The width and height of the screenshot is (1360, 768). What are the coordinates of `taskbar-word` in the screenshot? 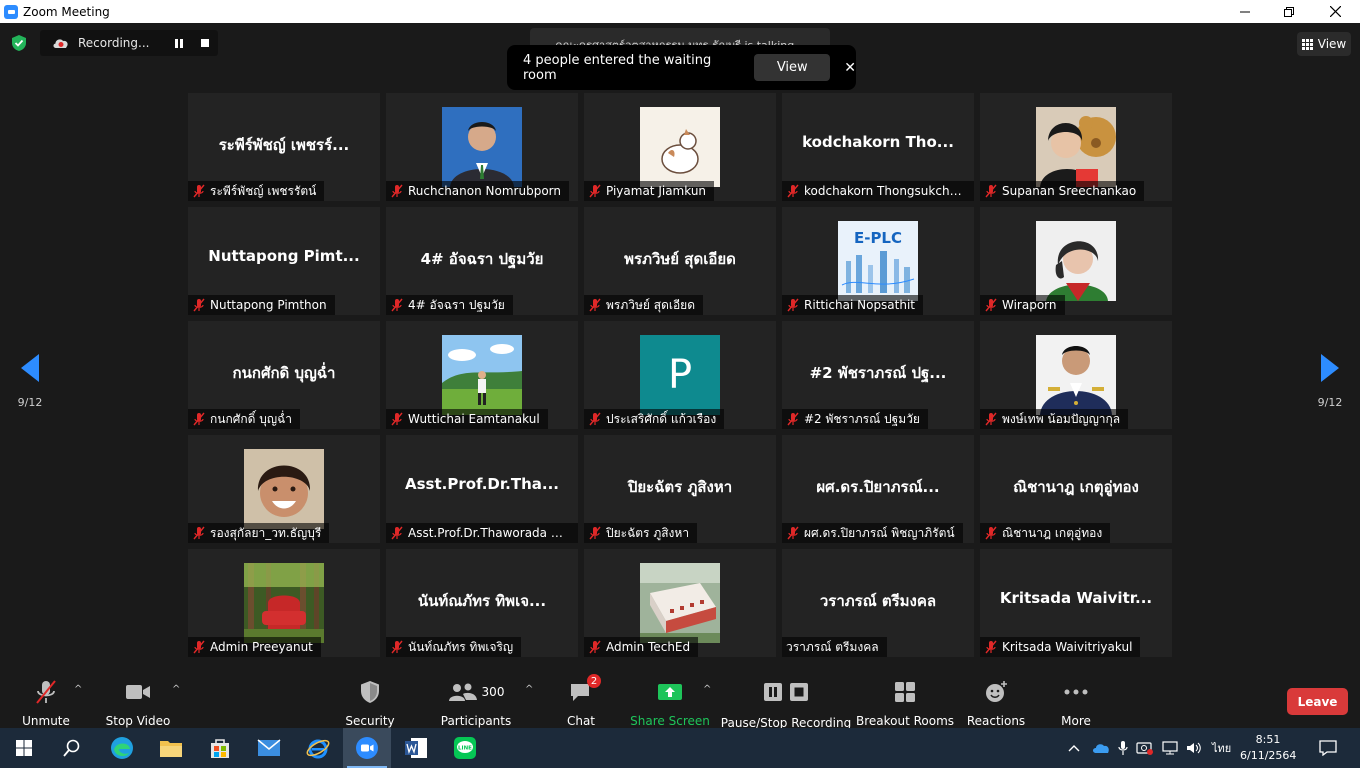 It's located at (416, 748).